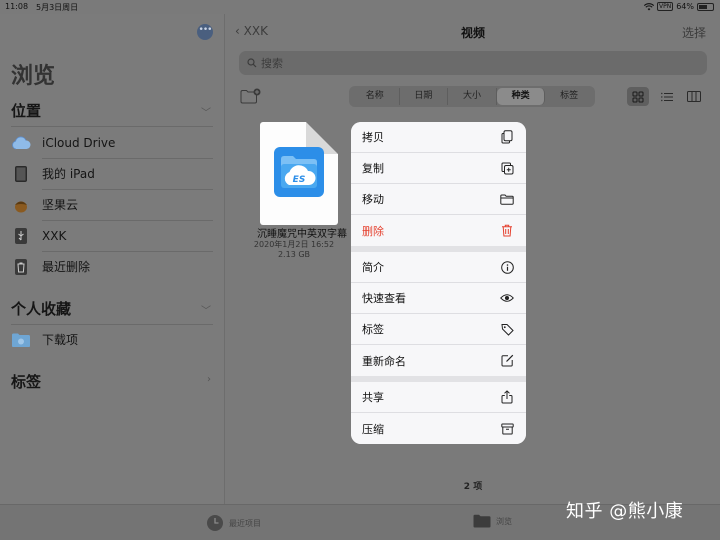 This screenshot has height=540, width=720. I want to click on context-menu: 拷贝 复制 移动 删除 简介 快速查看 标签 重新命名 共享 压缩, so click(438, 283).